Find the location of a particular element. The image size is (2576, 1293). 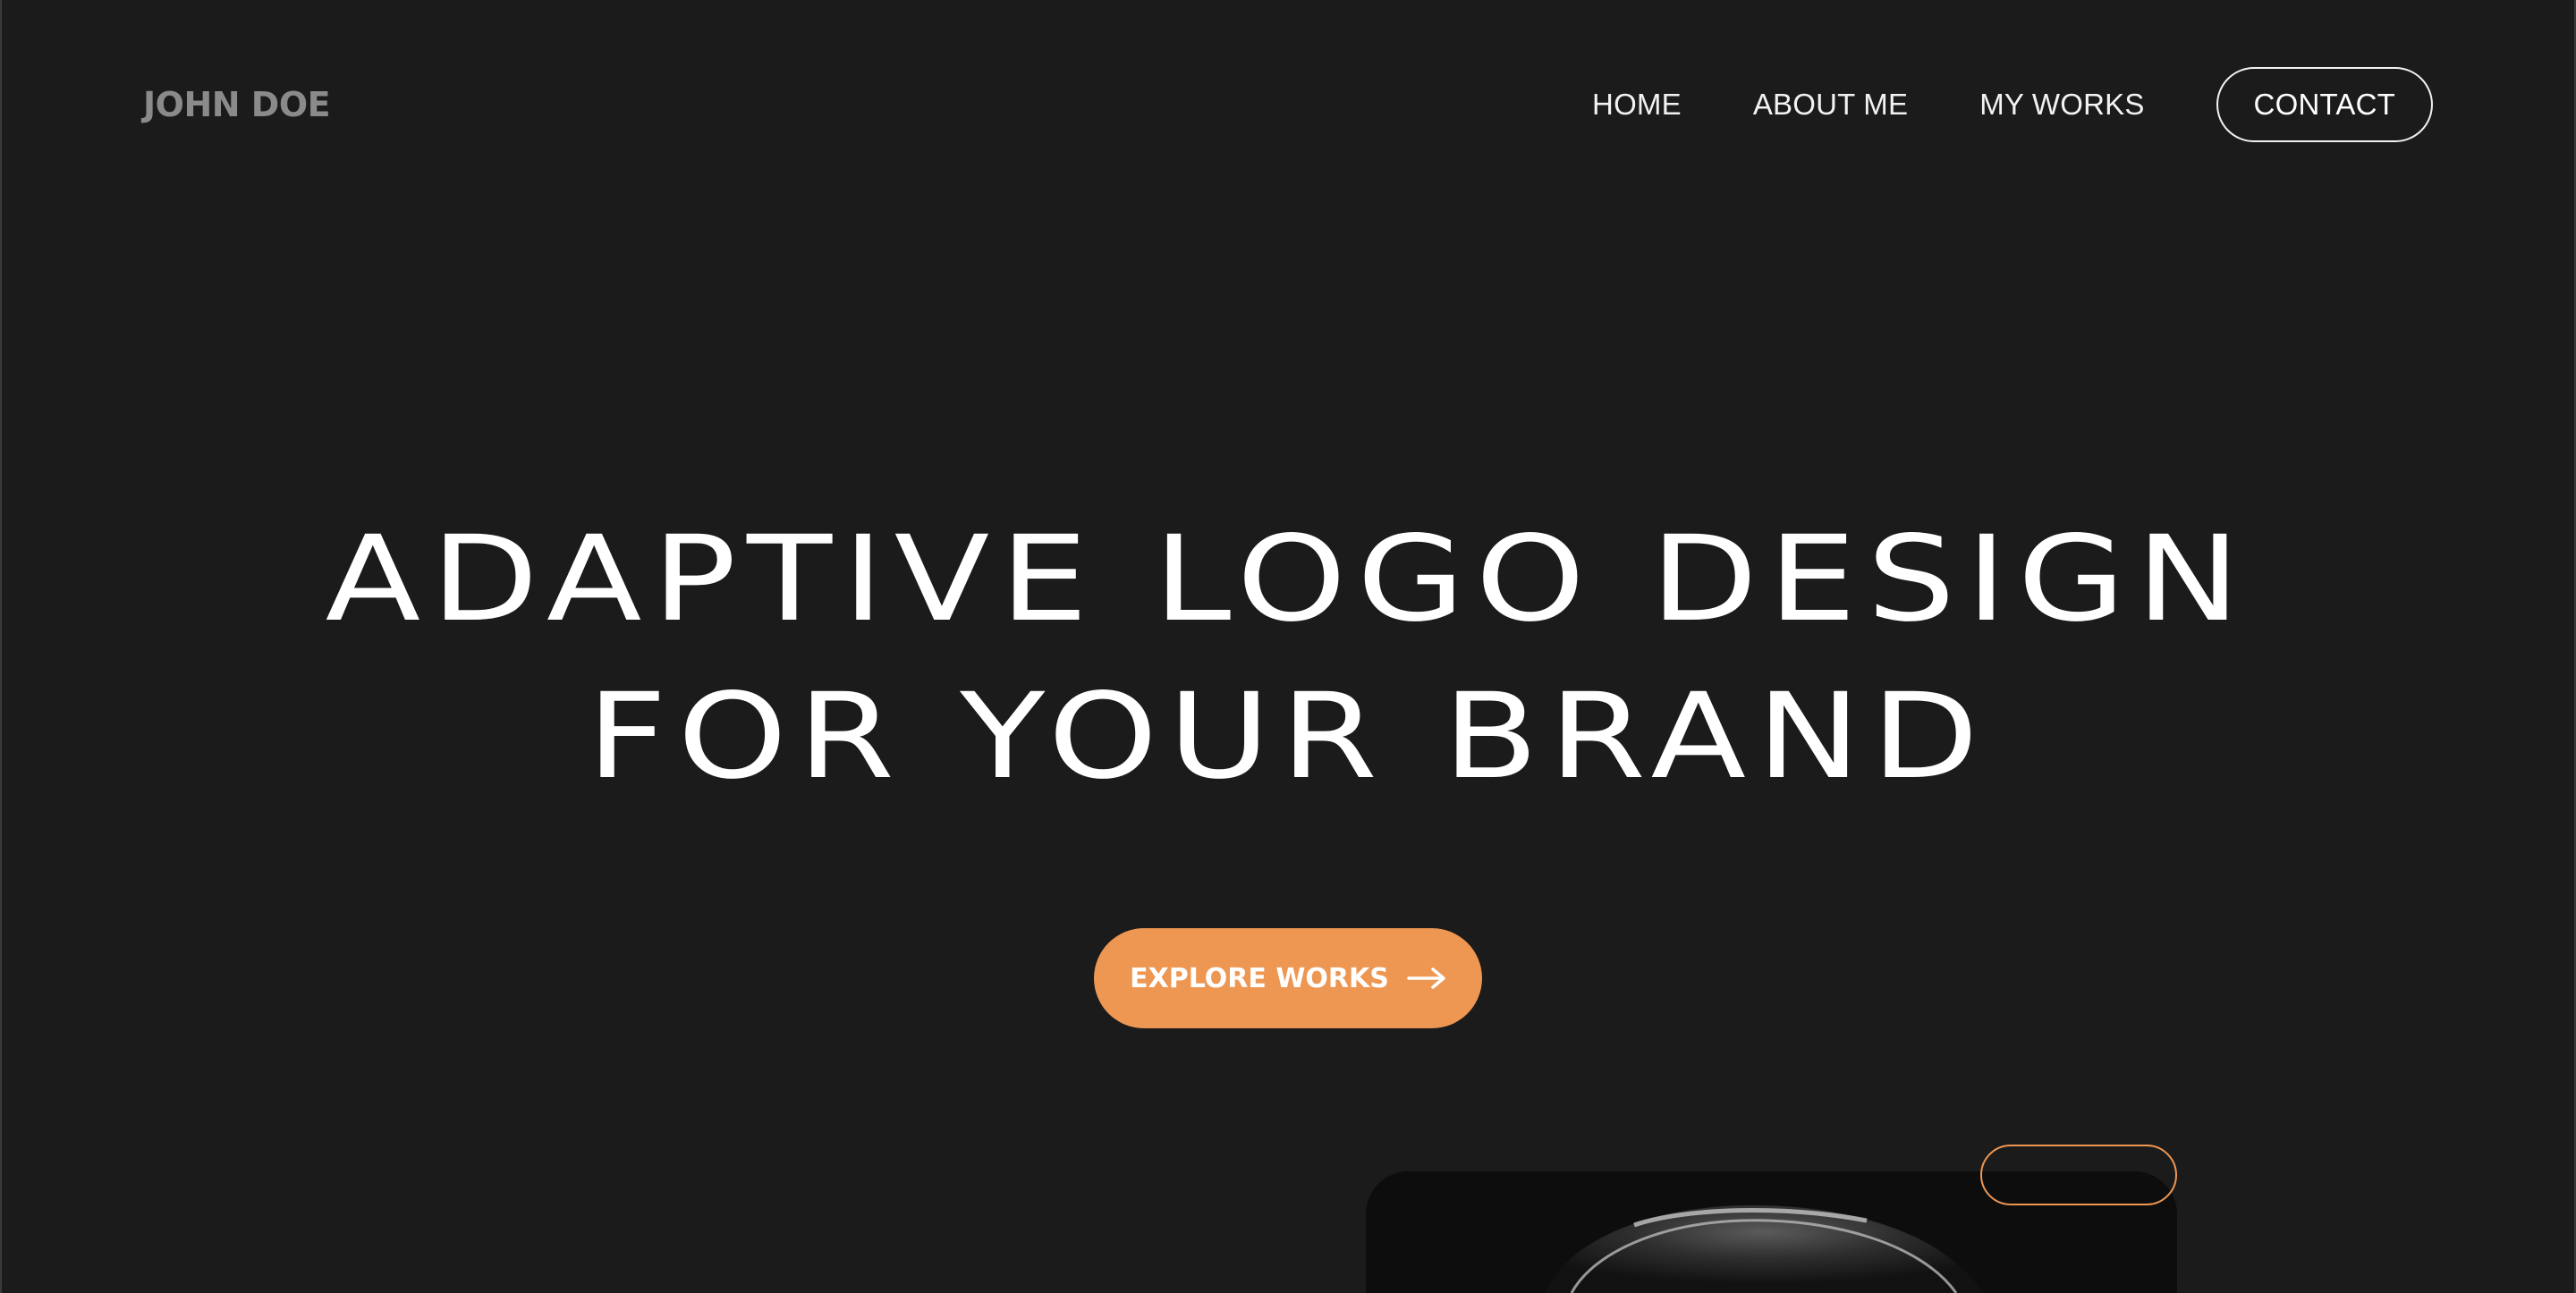

contact-button: CONTACT is located at coordinates (2324, 105).